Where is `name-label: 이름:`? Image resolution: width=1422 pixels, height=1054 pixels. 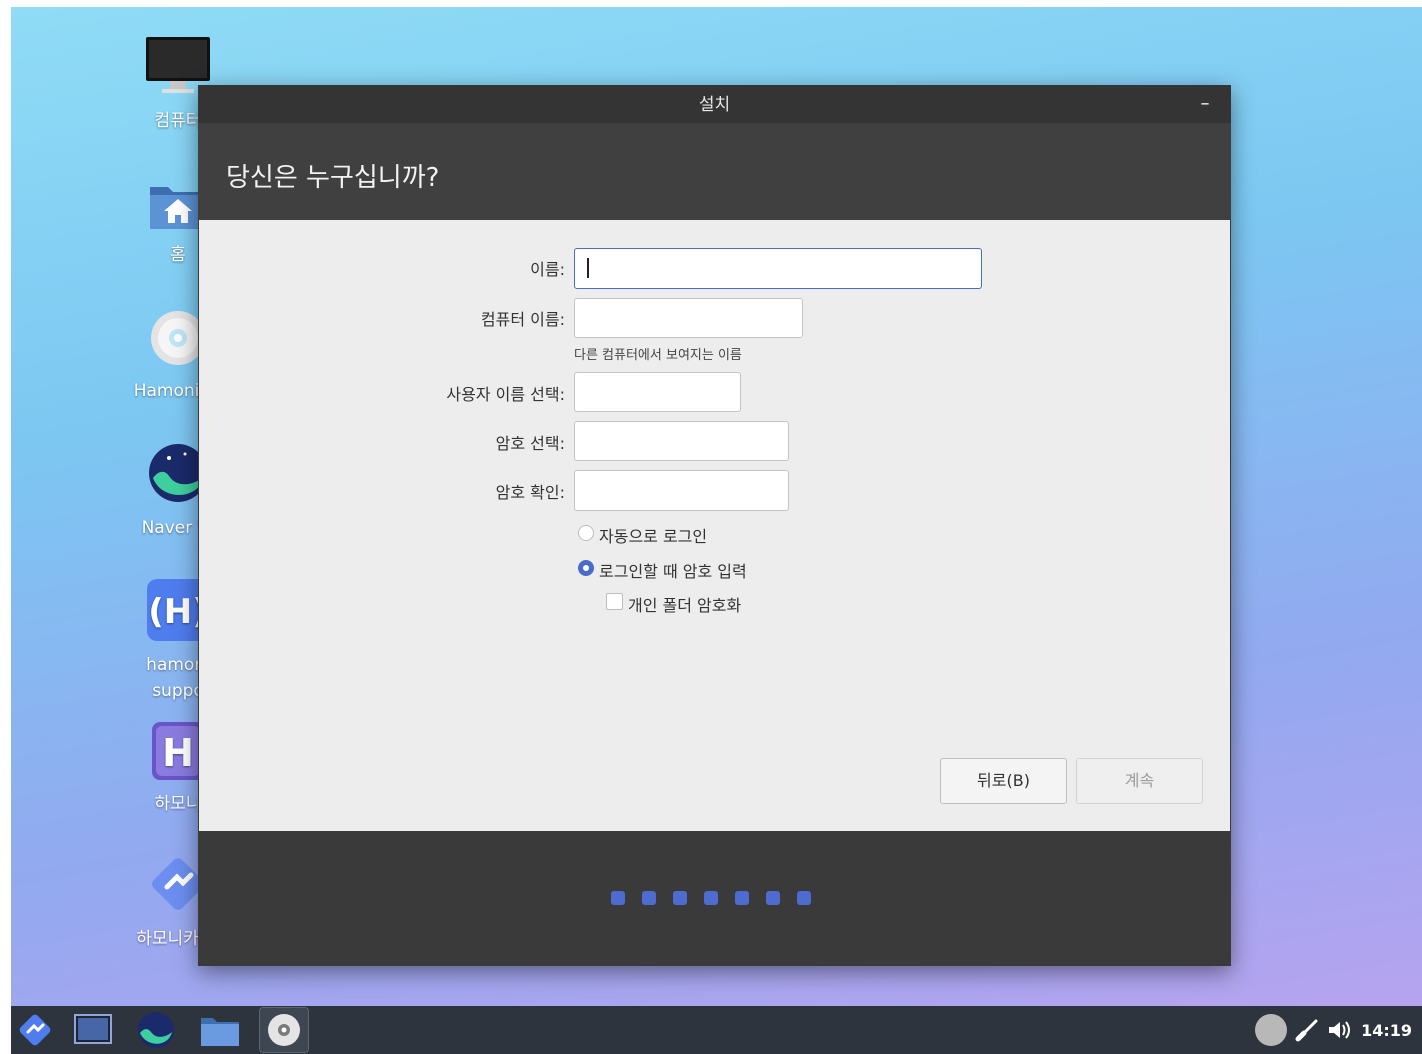
name-label: 이름: is located at coordinates (547, 269).